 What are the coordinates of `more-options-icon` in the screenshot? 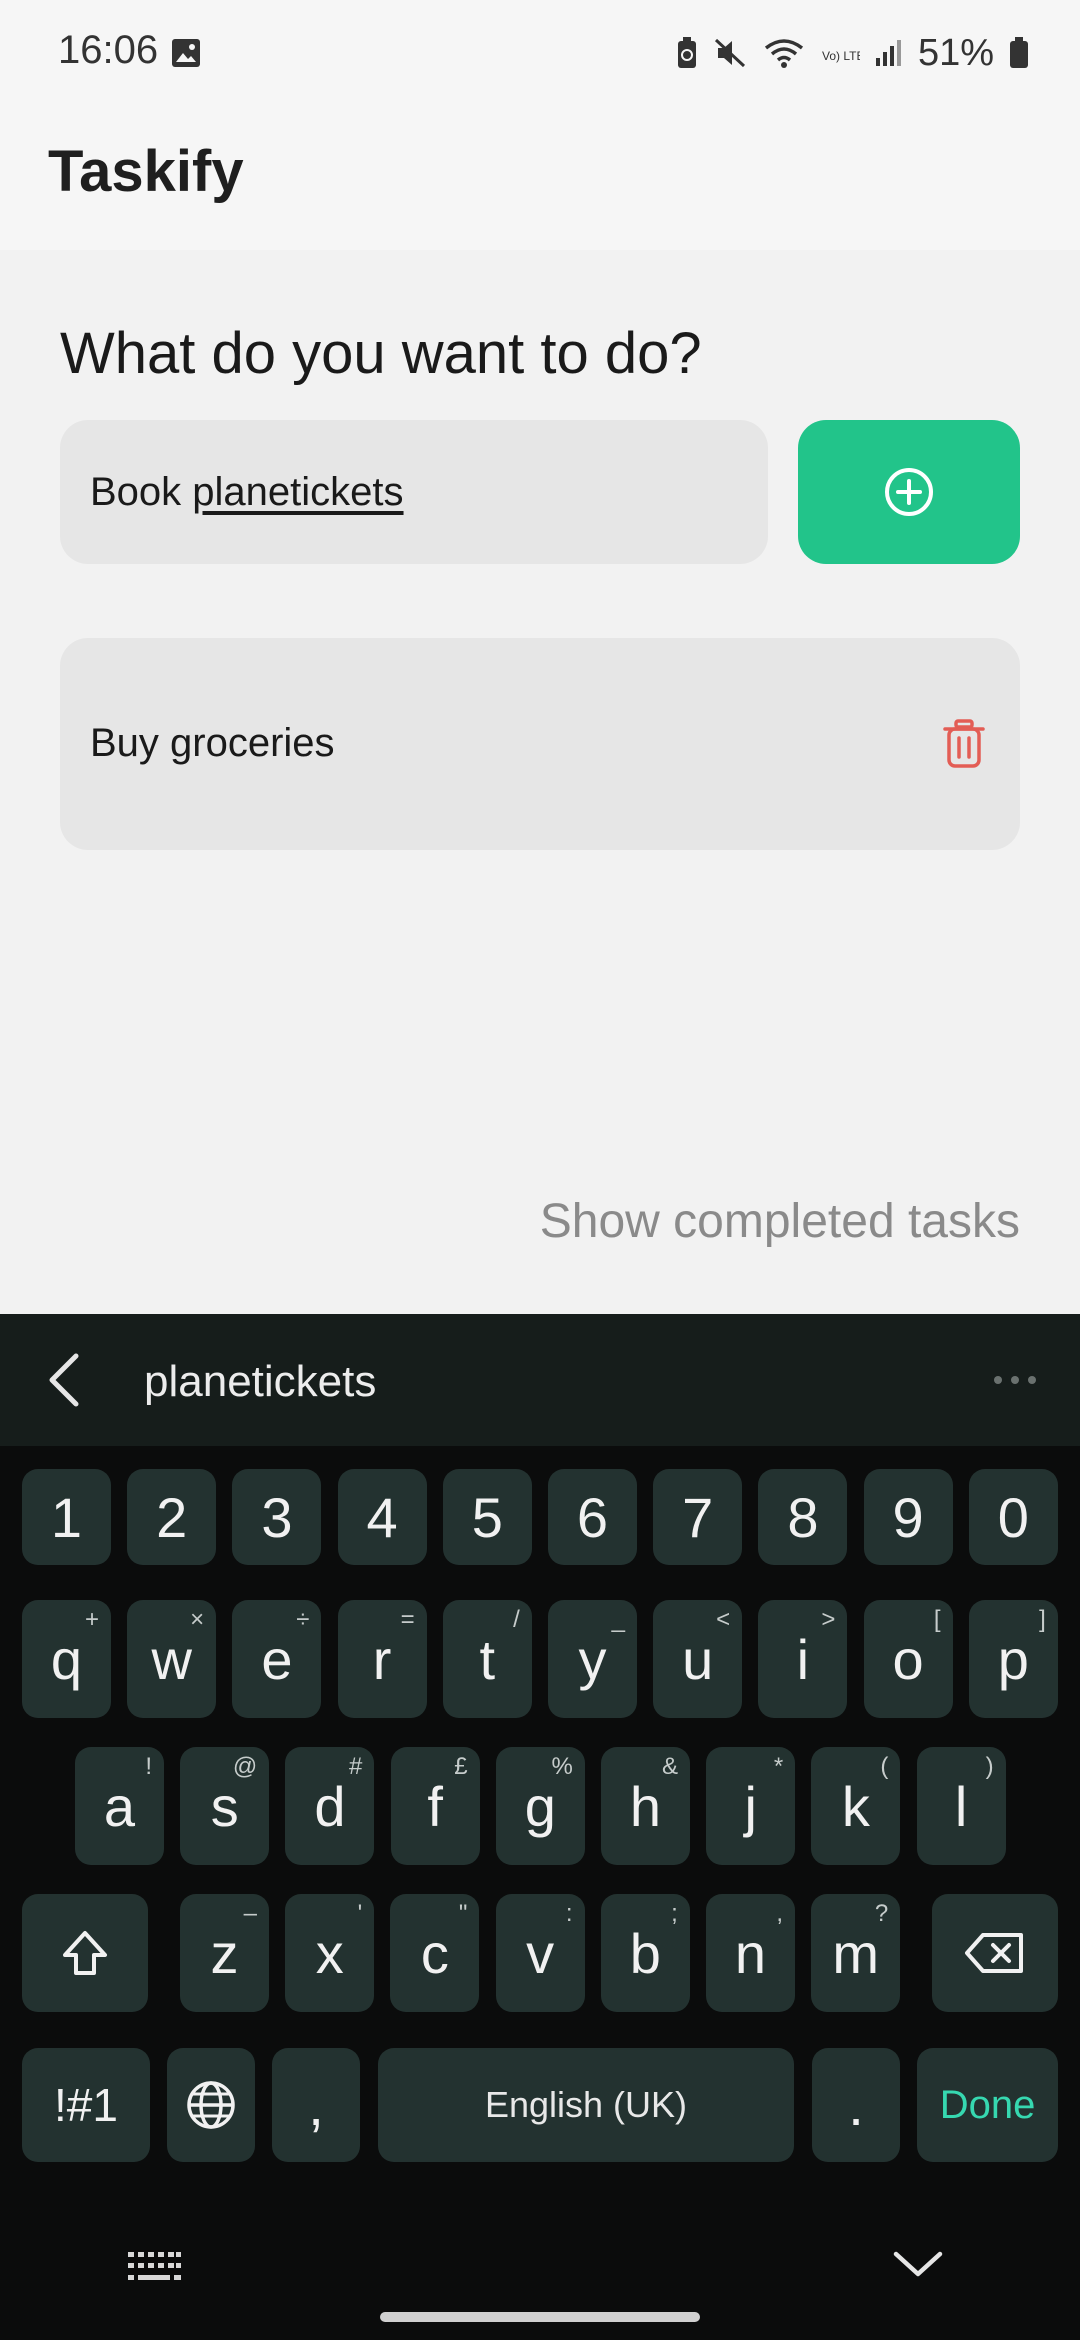 It's located at (1015, 1380).